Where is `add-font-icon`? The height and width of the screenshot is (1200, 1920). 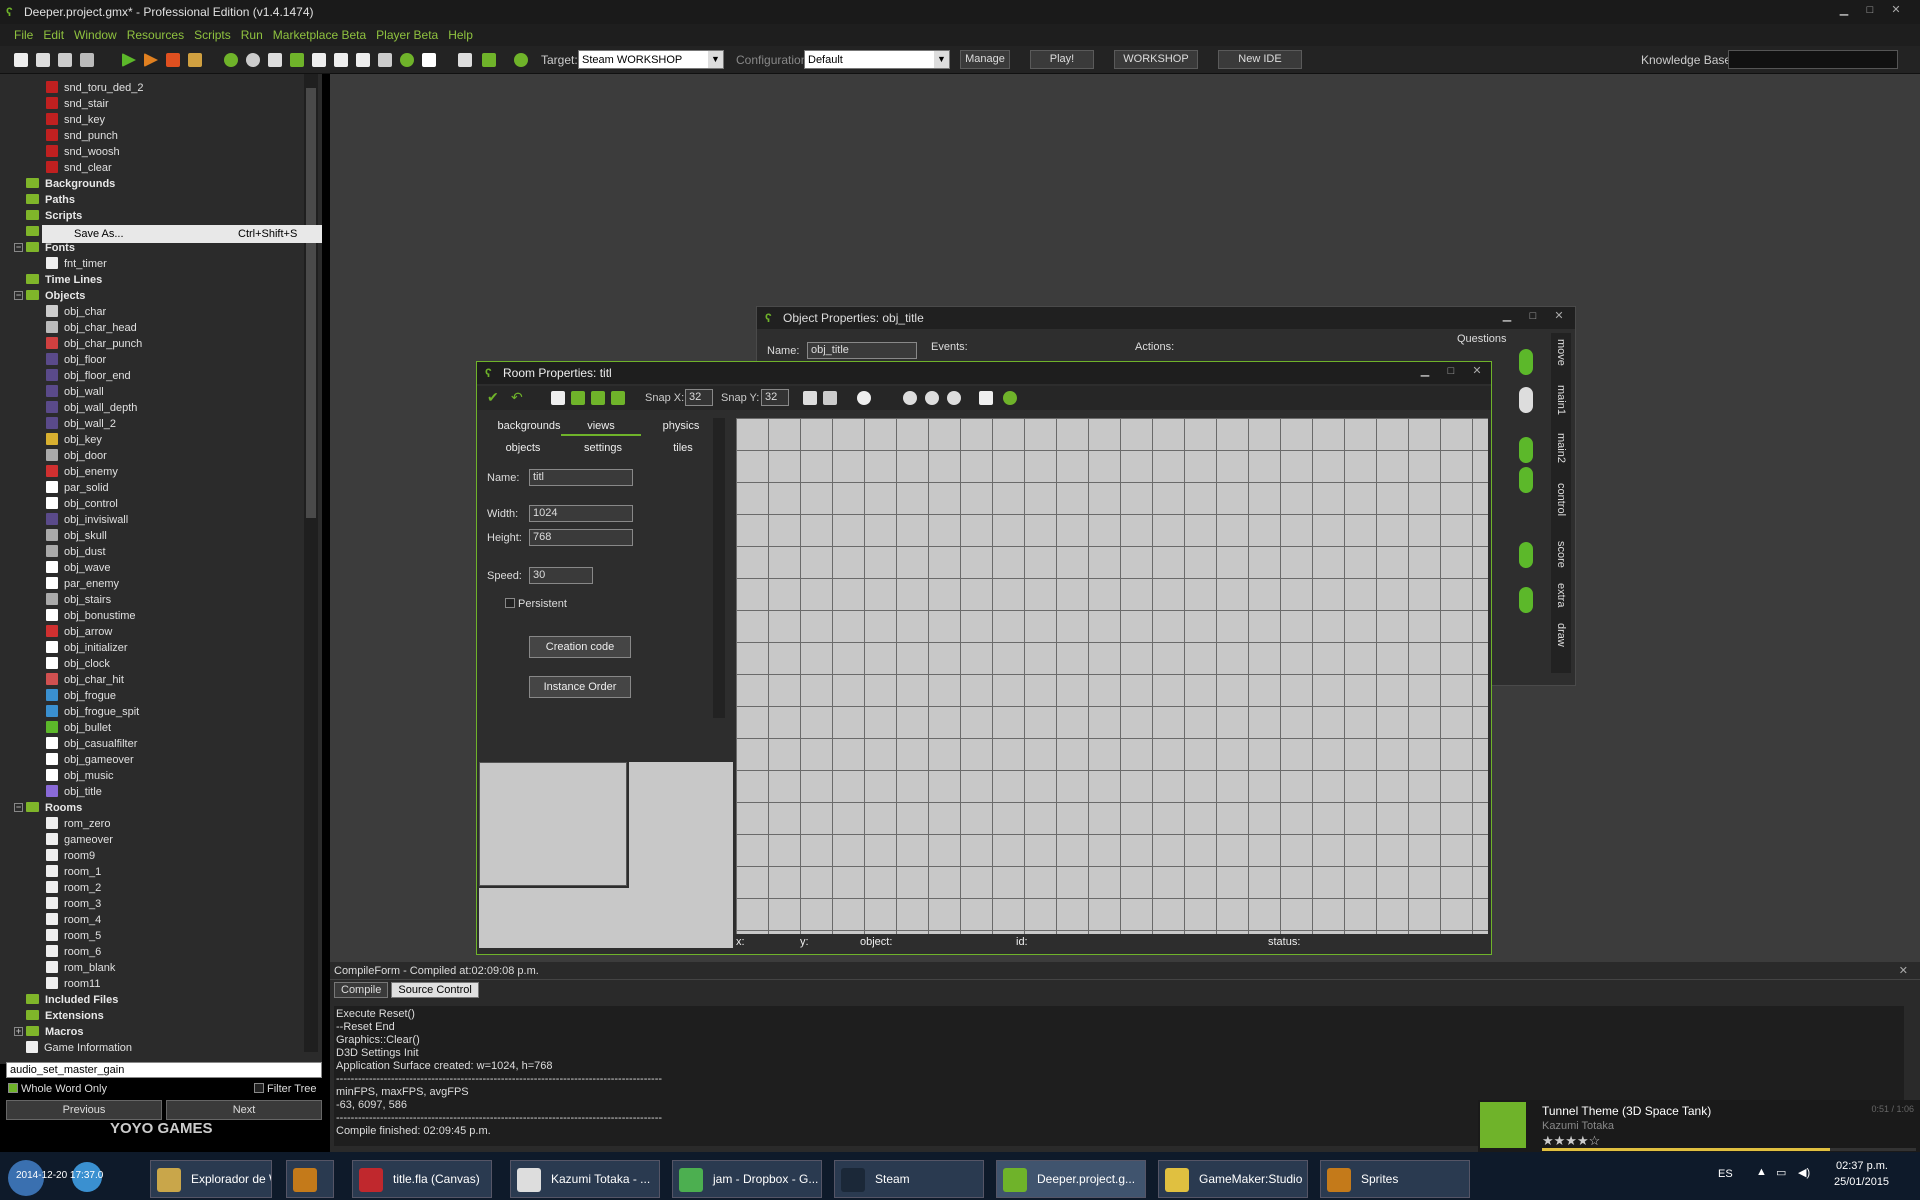 add-font-icon is located at coordinates (363, 60).